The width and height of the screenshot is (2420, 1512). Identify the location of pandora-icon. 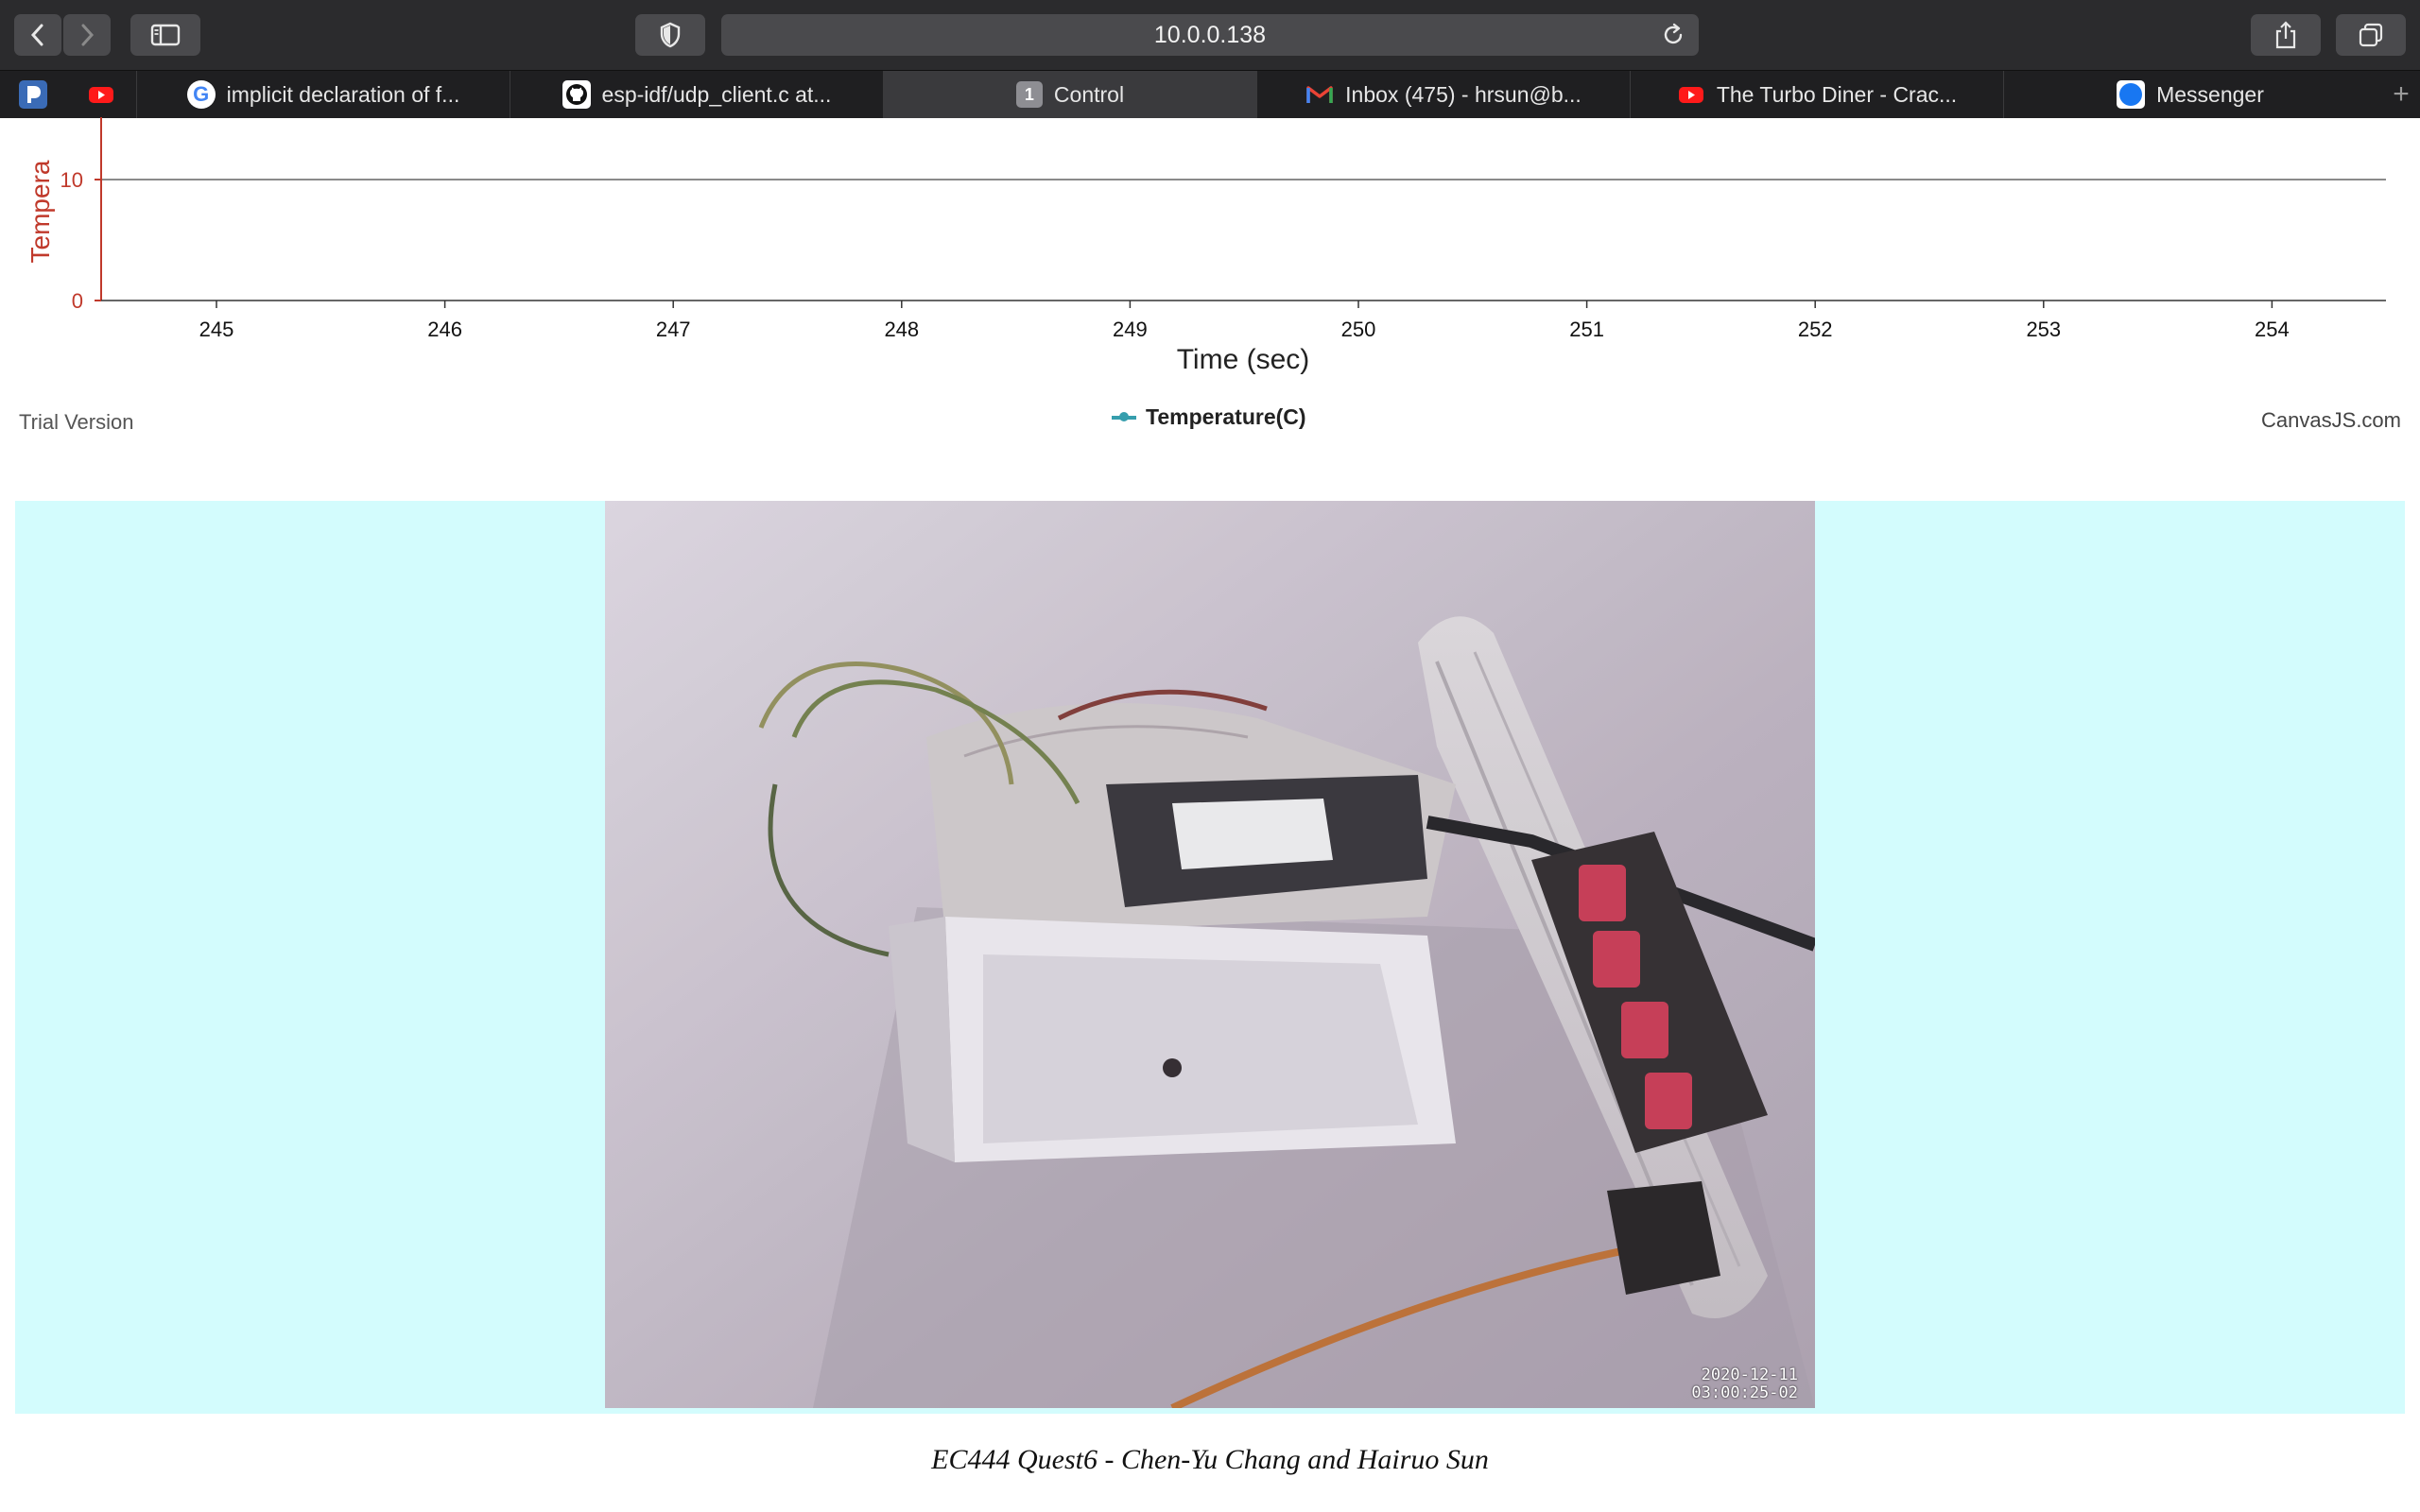
(34, 94).